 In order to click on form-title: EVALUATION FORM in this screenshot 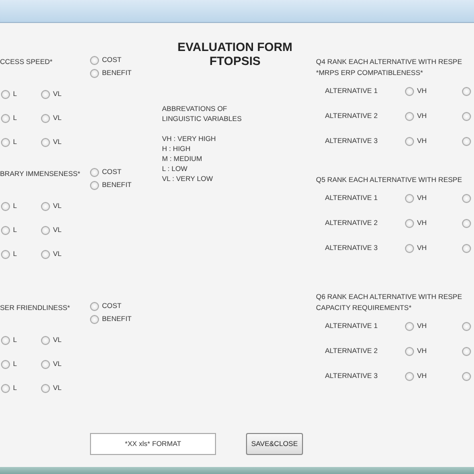, I will do `click(235, 47)`.